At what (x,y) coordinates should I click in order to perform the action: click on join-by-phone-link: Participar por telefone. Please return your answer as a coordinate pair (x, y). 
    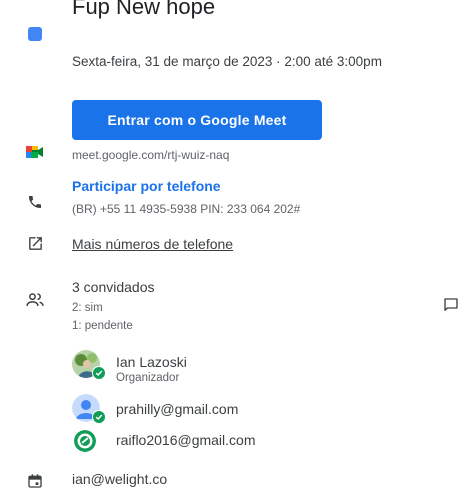
    Looking at the image, I should click on (146, 186).